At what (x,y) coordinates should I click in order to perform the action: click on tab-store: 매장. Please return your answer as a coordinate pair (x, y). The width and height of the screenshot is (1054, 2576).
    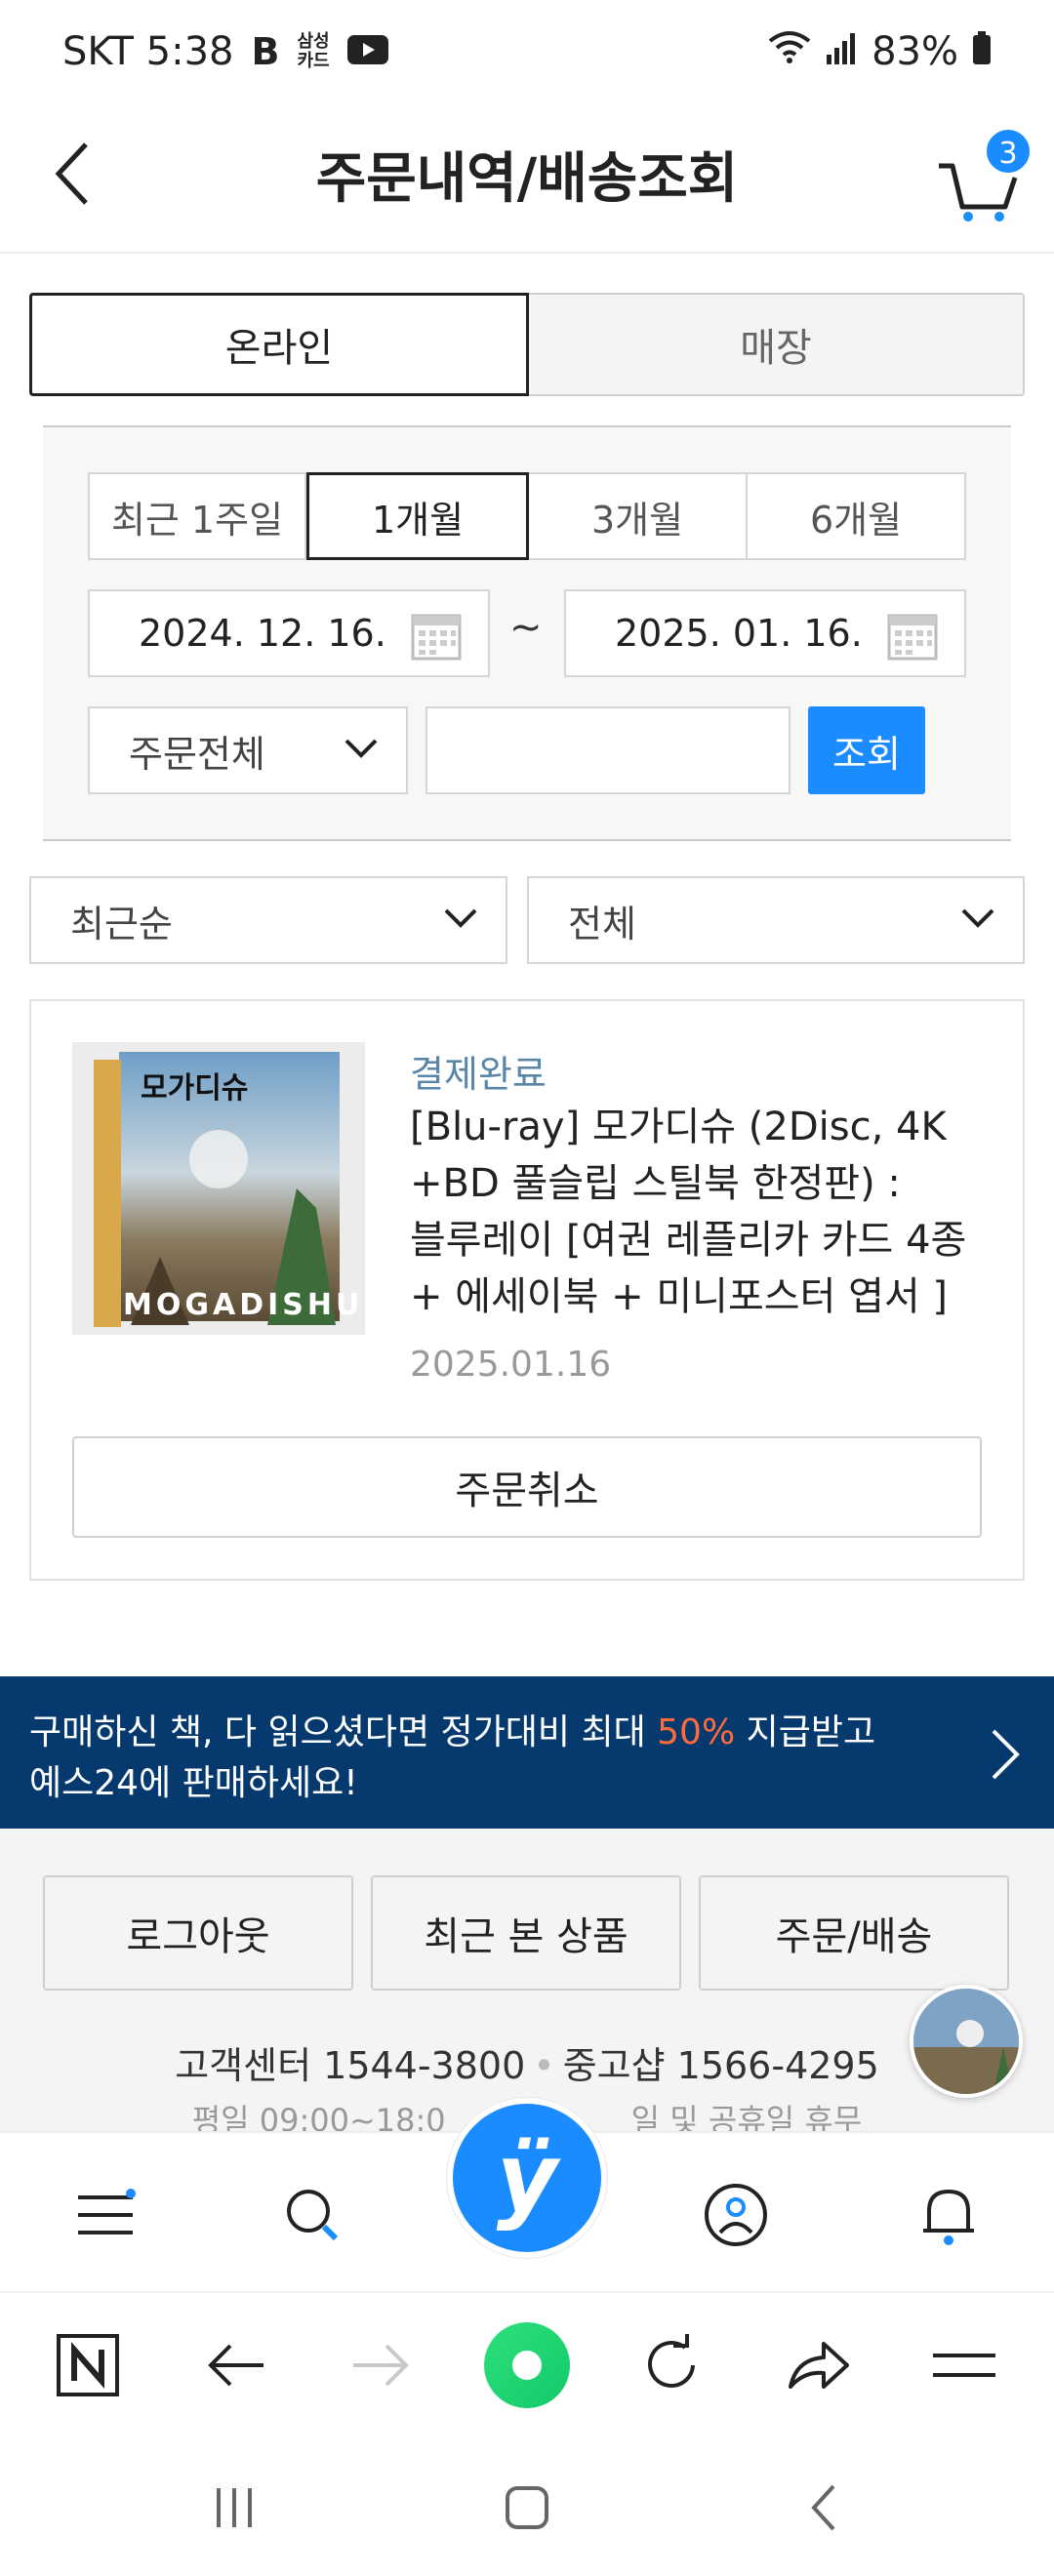
    Looking at the image, I should click on (776, 344).